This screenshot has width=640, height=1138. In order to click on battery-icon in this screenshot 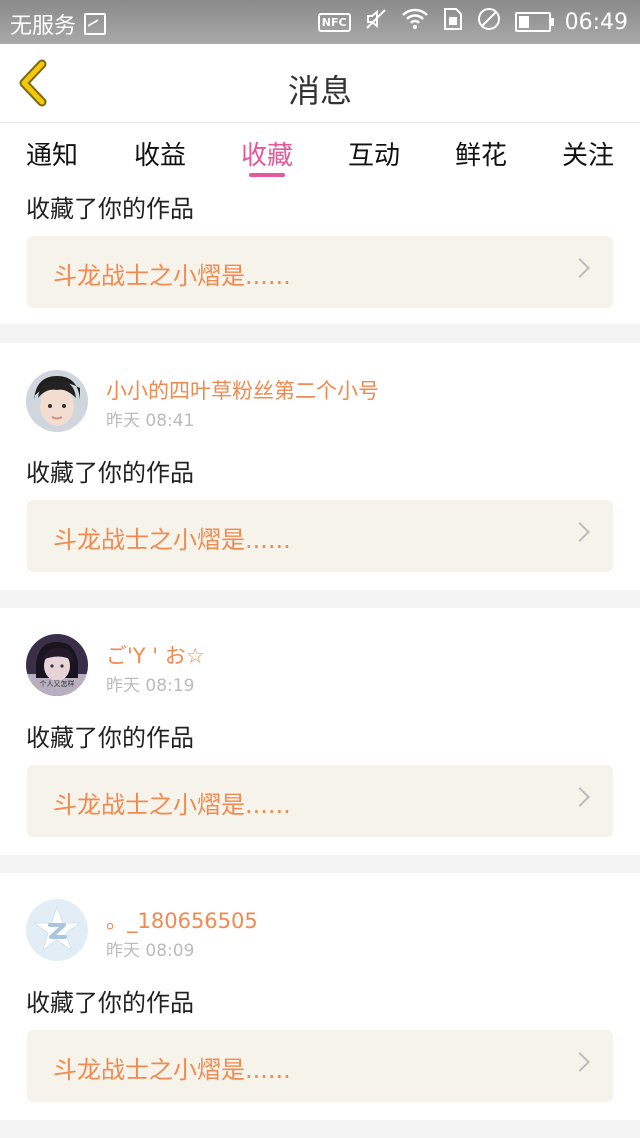, I will do `click(534, 22)`.